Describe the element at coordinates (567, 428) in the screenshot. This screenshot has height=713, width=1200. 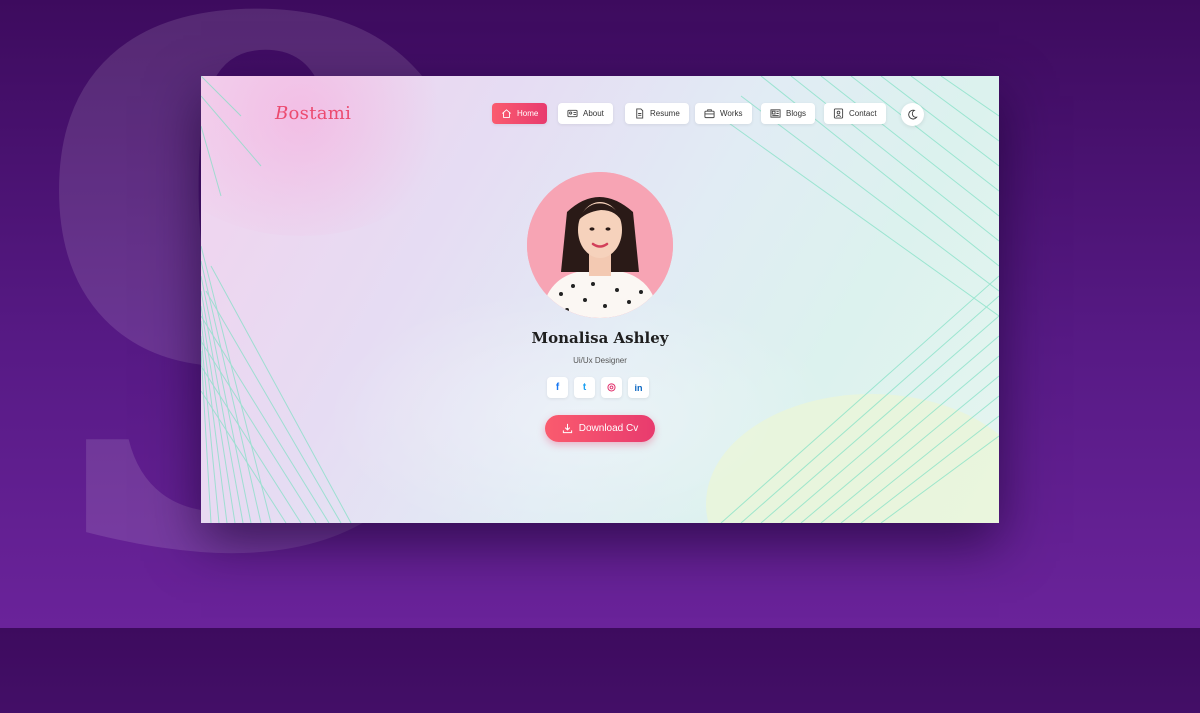
I see `download-icon` at that location.